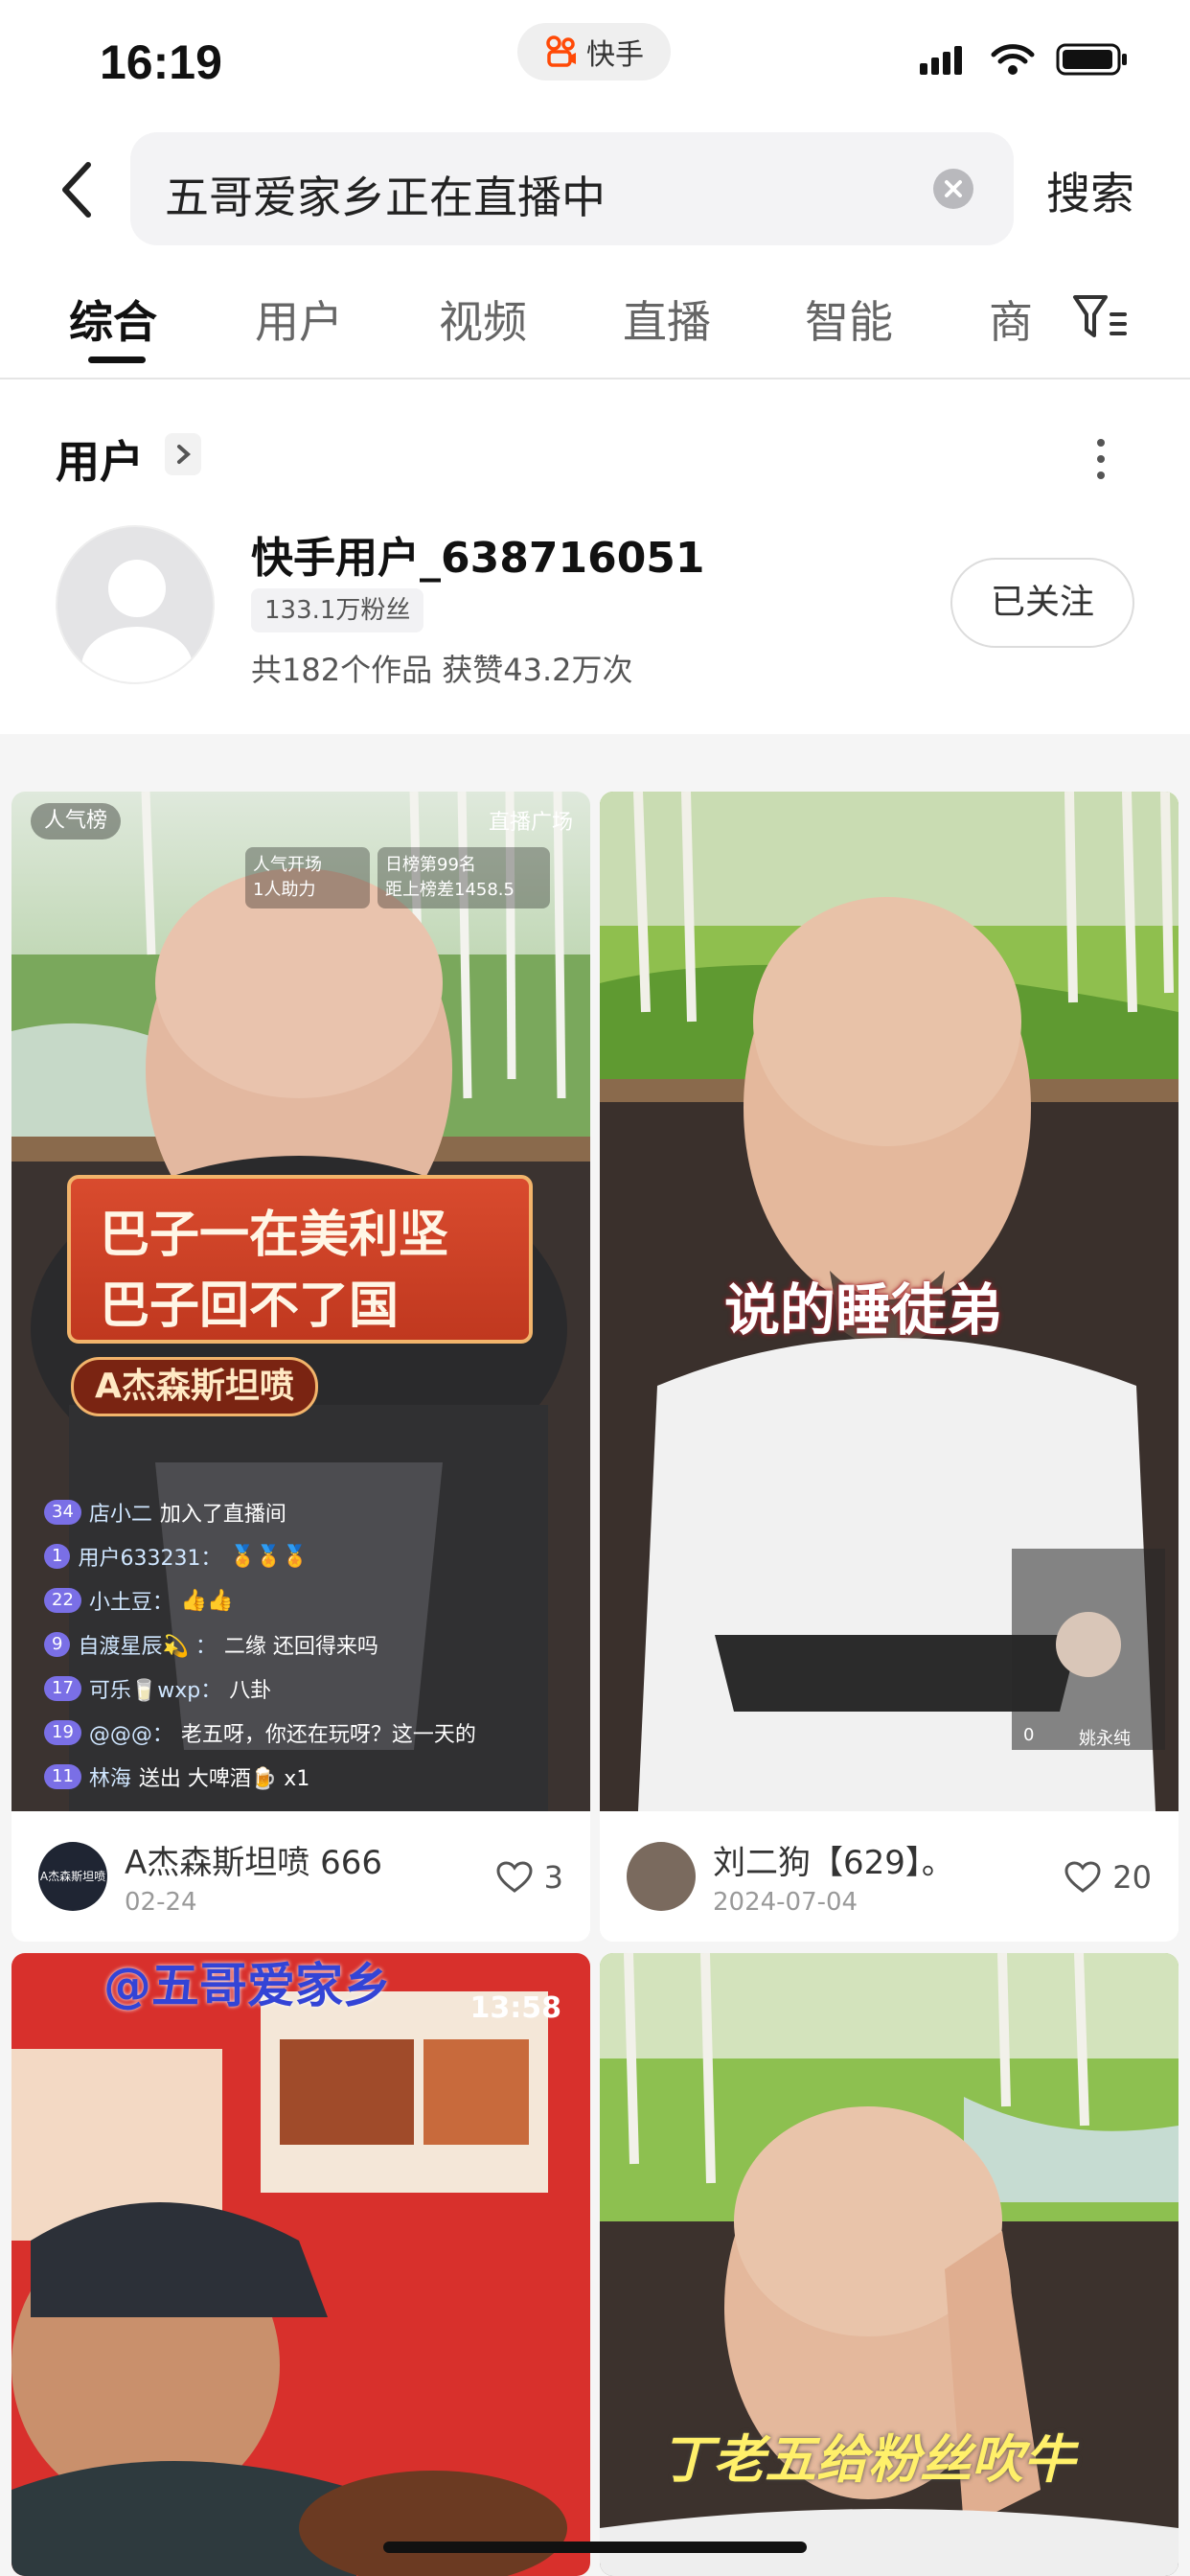 Image resolution: width=1190 pixels, height=2576 pixels. Describe the element at coordinates (224, 1779) in the screenshot. I see `chat-text: 送出 大啤酒🍺 x1` at that location.